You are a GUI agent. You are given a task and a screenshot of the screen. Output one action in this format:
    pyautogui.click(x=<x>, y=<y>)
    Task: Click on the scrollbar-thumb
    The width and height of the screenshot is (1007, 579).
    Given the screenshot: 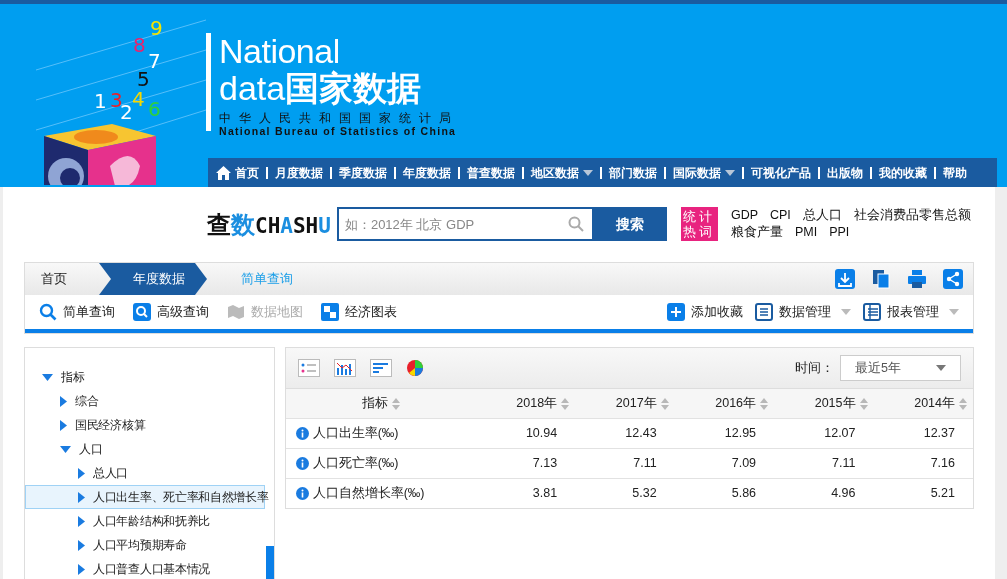 What is the action you would take?
    pyautogui.click(x=269, y=562)
    